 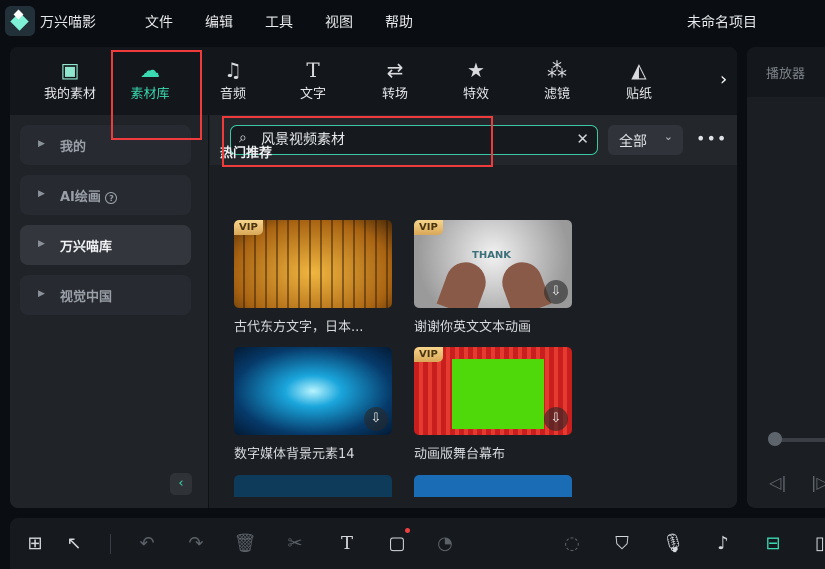 What do you see at coordinates (786, 72) in the screenshot?
I see `player-title: 播放器` at bounding box center [786, 72].